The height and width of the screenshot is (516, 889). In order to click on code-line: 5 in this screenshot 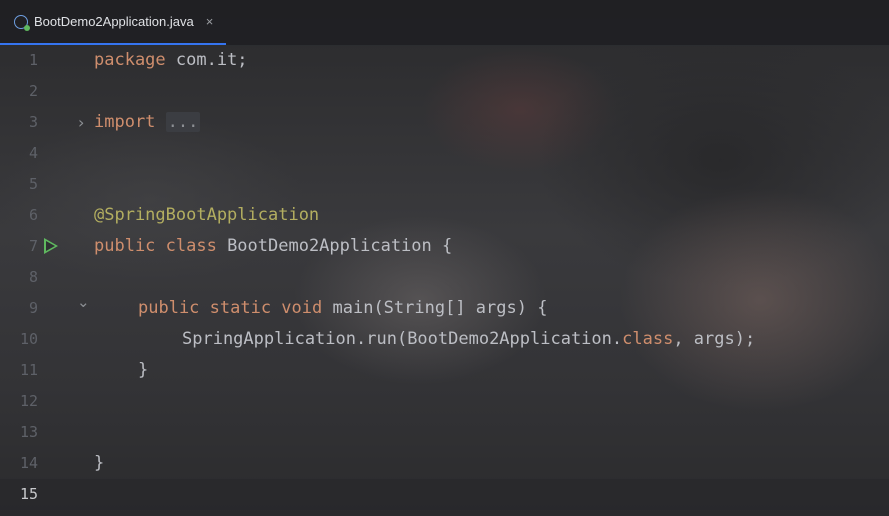, I will do `click(444, 184)`.